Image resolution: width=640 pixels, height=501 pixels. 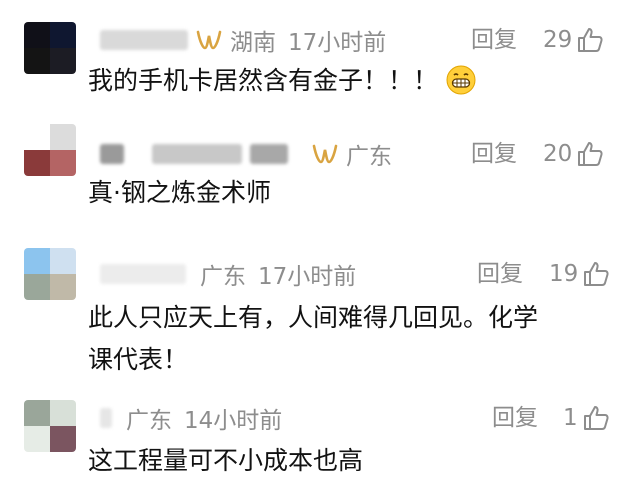 I want to click on comment-meta: 广东 14小时前, so click(x=191, y=418).